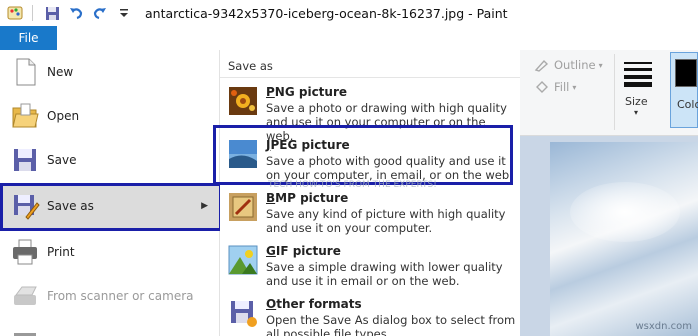  What do you see at coordinates (243, 260) in the screenshot?
I see `gif-picture-icon` at bounding box center [243, 260].